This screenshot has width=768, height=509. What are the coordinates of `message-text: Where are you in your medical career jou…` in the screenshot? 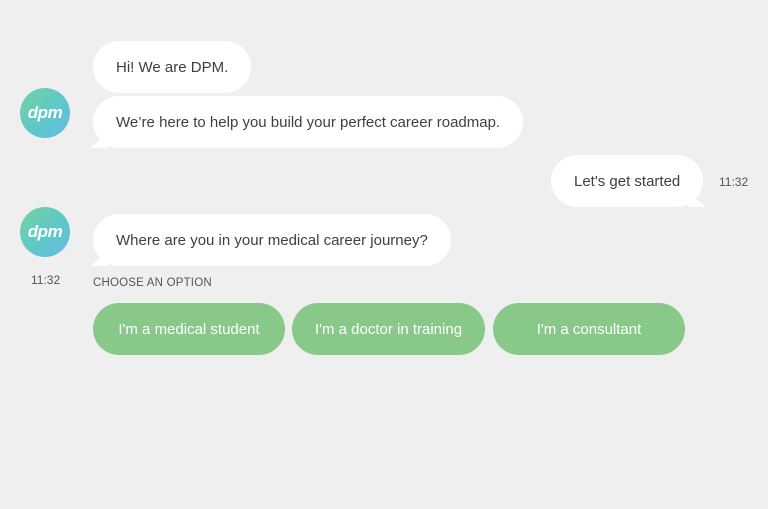 It's located at (272, 240).